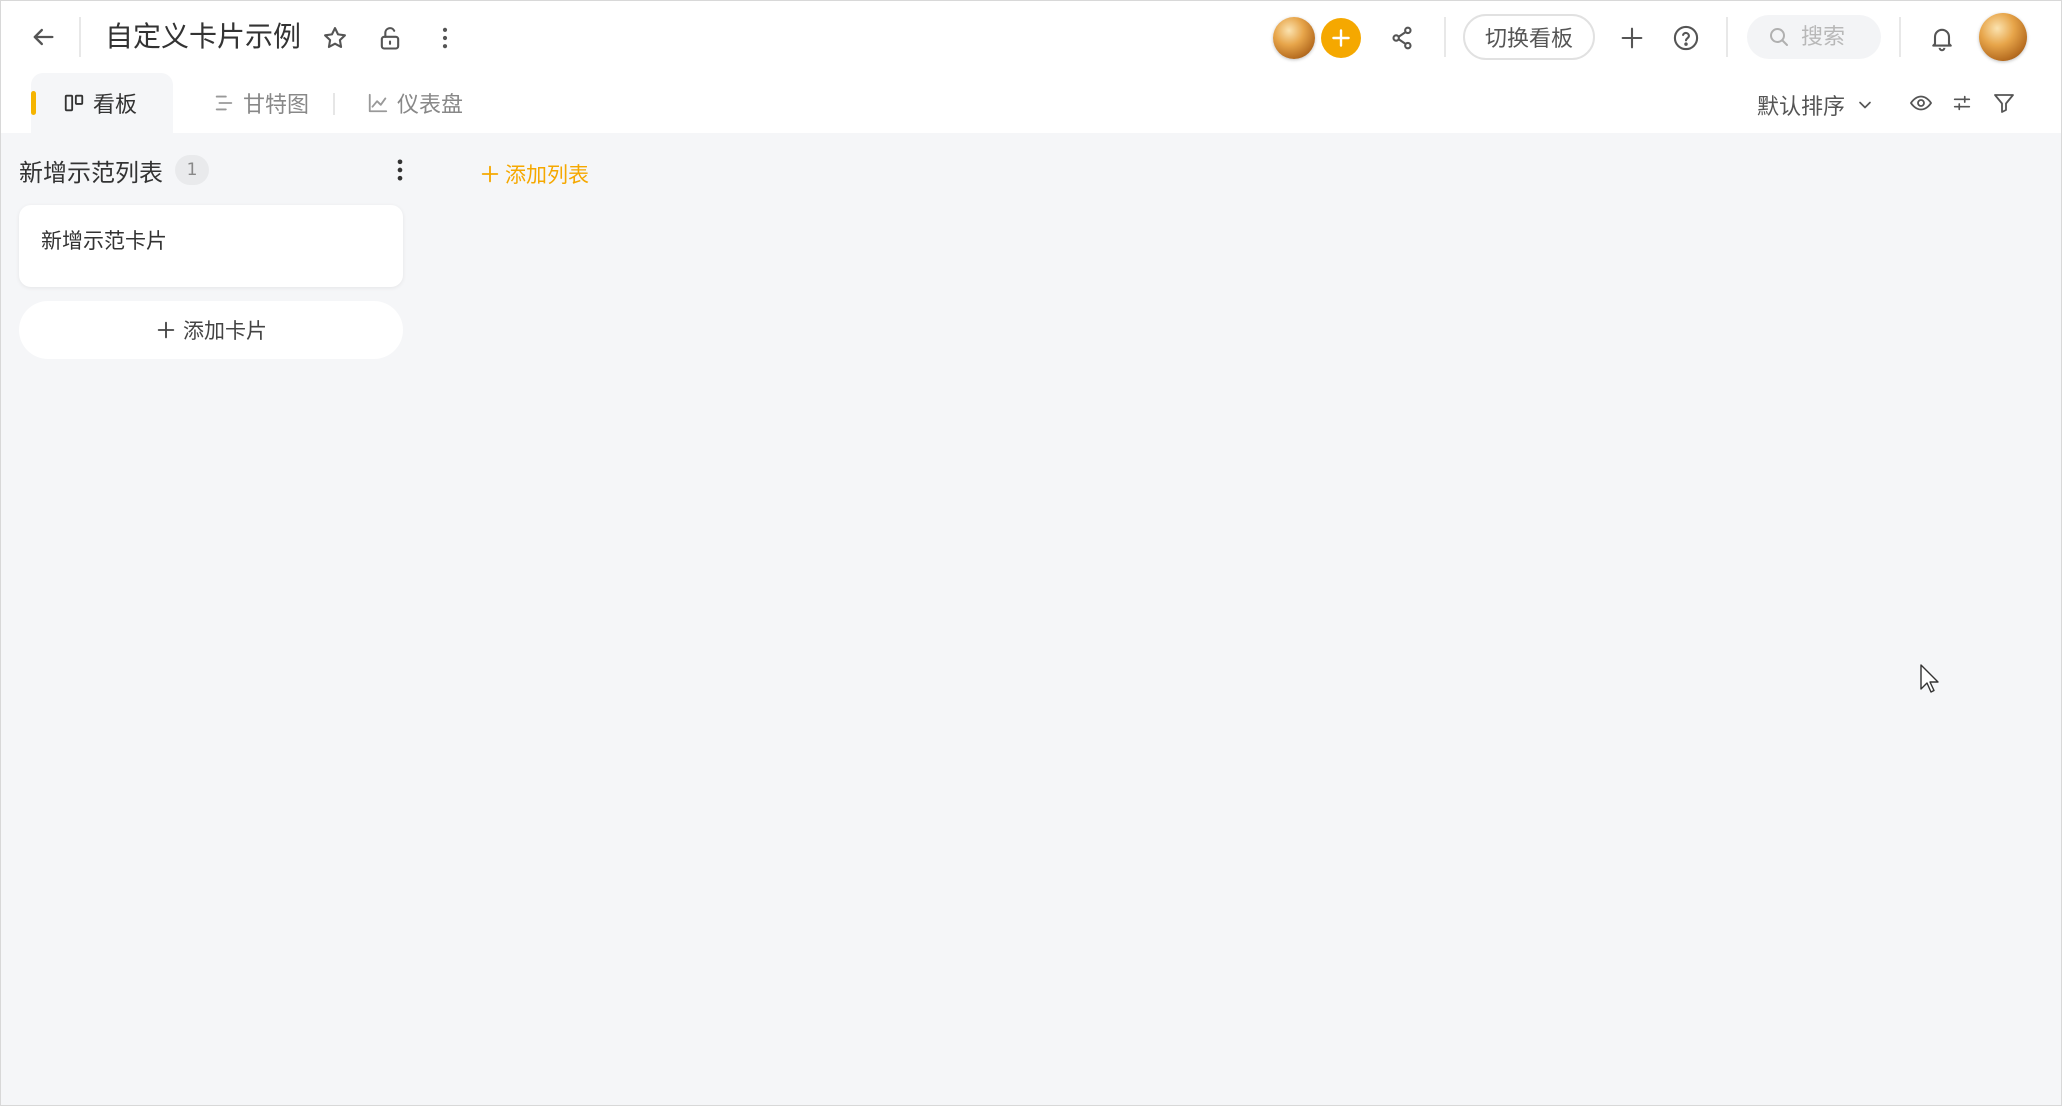 This screenshot has width=2062, height=1106. Describe the element at coordinates (547, 175) in the screenshot. I see `add-list-label: 添加列表` at that location.